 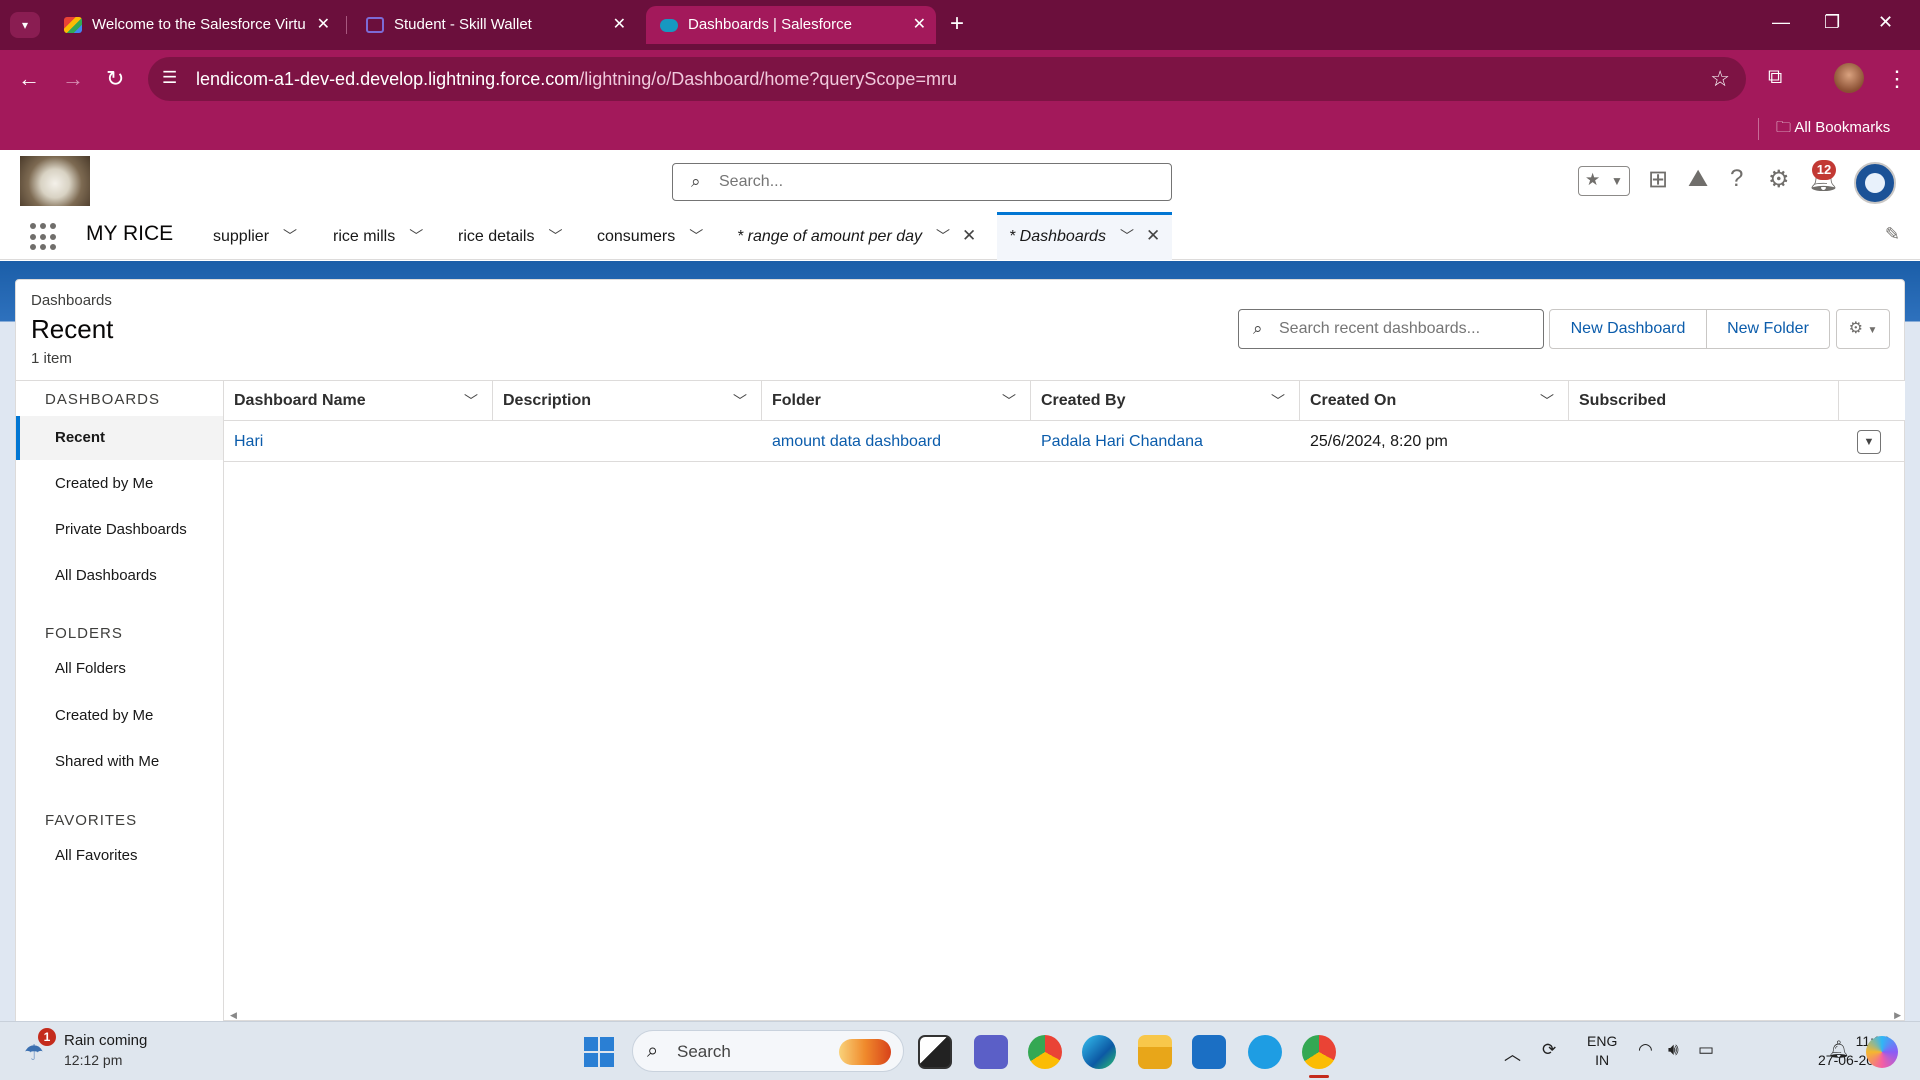 I want to click on column-header-description: Description ﹀, so click(x=627, y=401).